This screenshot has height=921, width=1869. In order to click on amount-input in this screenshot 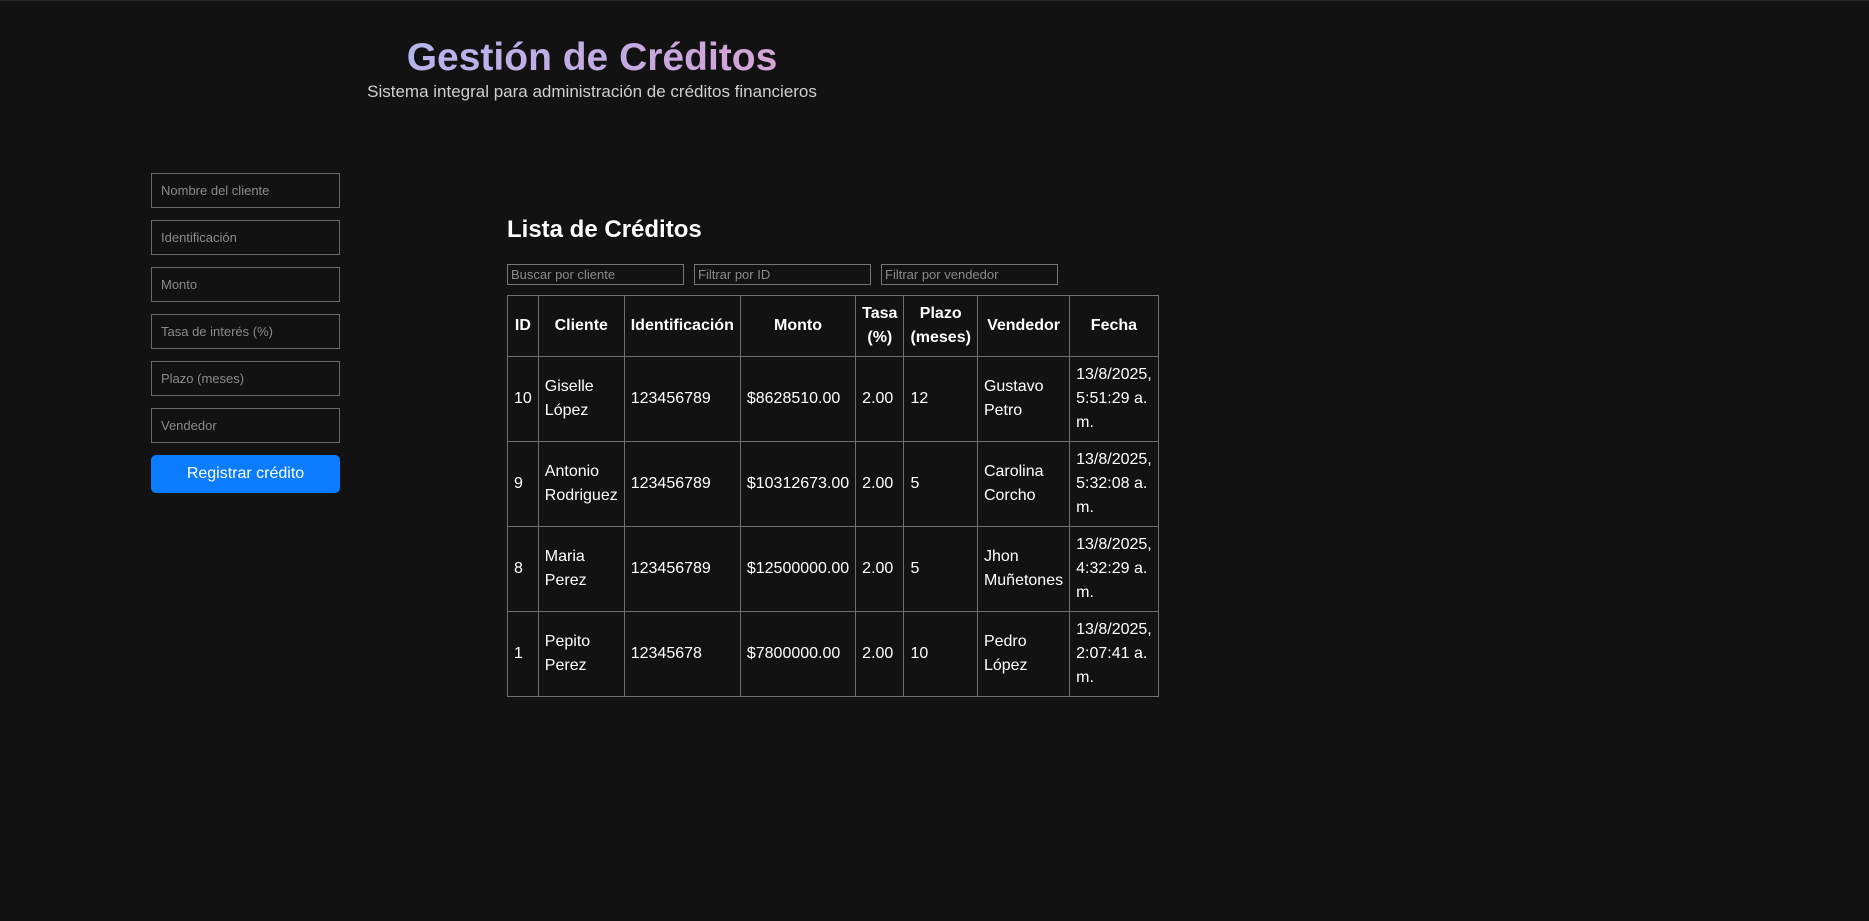, I will do `click(245, 284)`.